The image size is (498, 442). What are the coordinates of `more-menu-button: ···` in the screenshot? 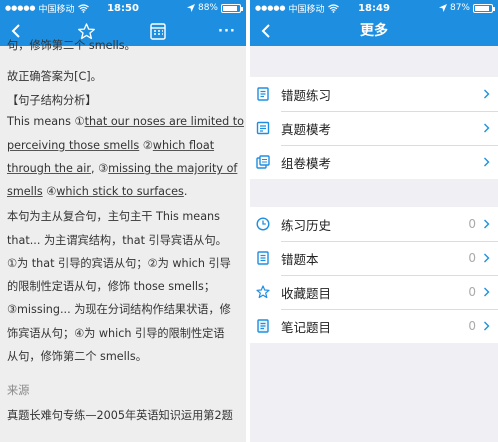 It's located at (227, 31).